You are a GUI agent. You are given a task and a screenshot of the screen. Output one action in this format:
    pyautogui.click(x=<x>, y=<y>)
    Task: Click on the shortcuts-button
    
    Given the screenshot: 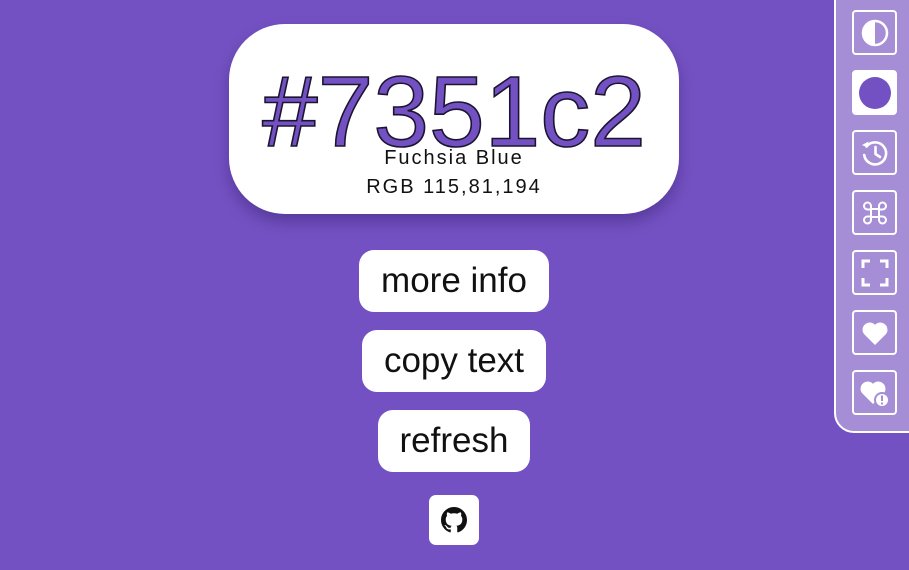 What is the action you would take?
    pyautogui.click(x=874, y=212)
    